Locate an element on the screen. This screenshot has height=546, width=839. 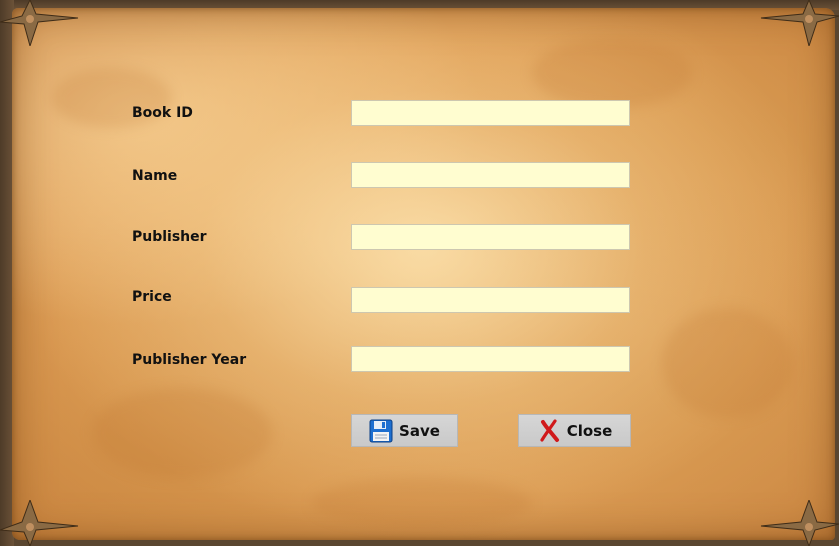
name-label: Name is located at coordinates (155, 176).